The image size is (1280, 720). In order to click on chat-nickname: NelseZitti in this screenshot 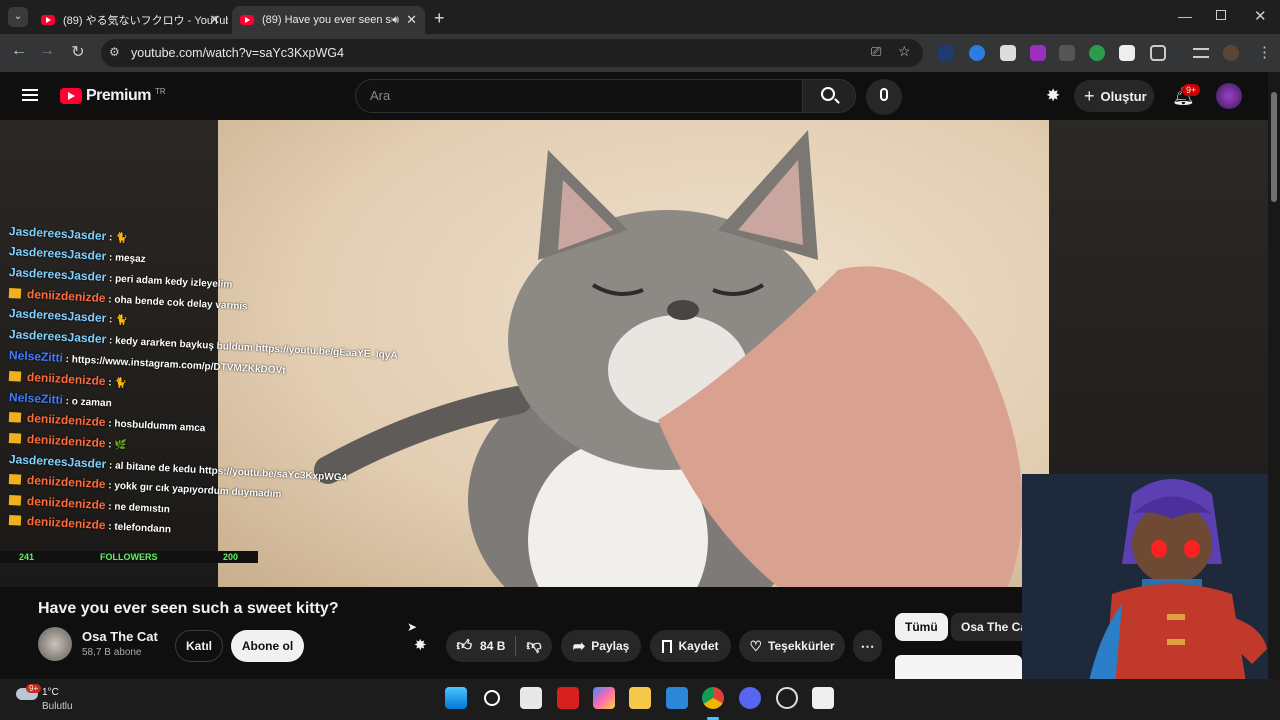, I will do `click(36, 356)`.